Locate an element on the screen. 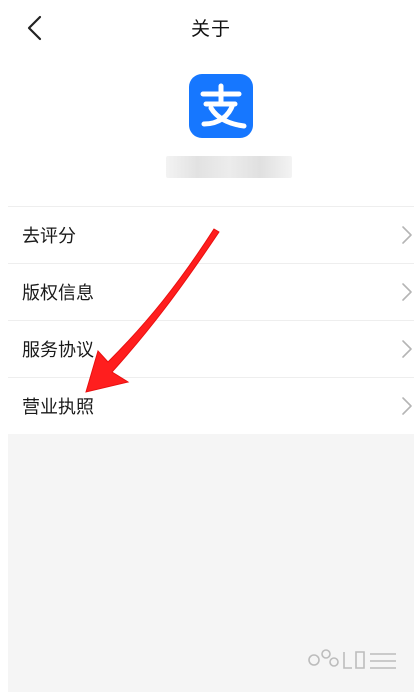 The image size is (417, 692). page-title: 关于 is located at coordinates (210, 29).